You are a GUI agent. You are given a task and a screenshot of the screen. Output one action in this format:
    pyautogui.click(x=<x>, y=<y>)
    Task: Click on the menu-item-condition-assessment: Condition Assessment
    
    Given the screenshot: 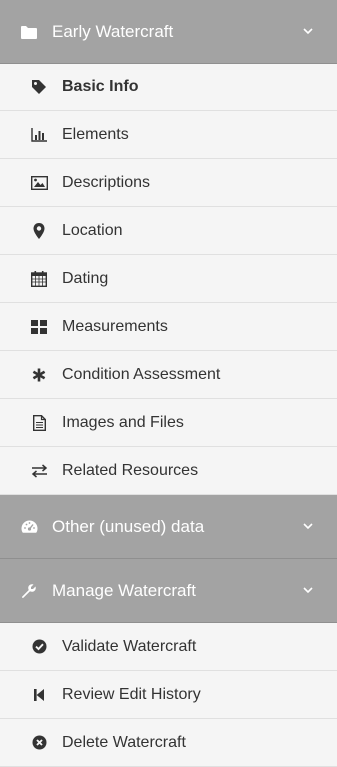 What is the action you would take?
    pyautogui.click(x=168, y=375)
    